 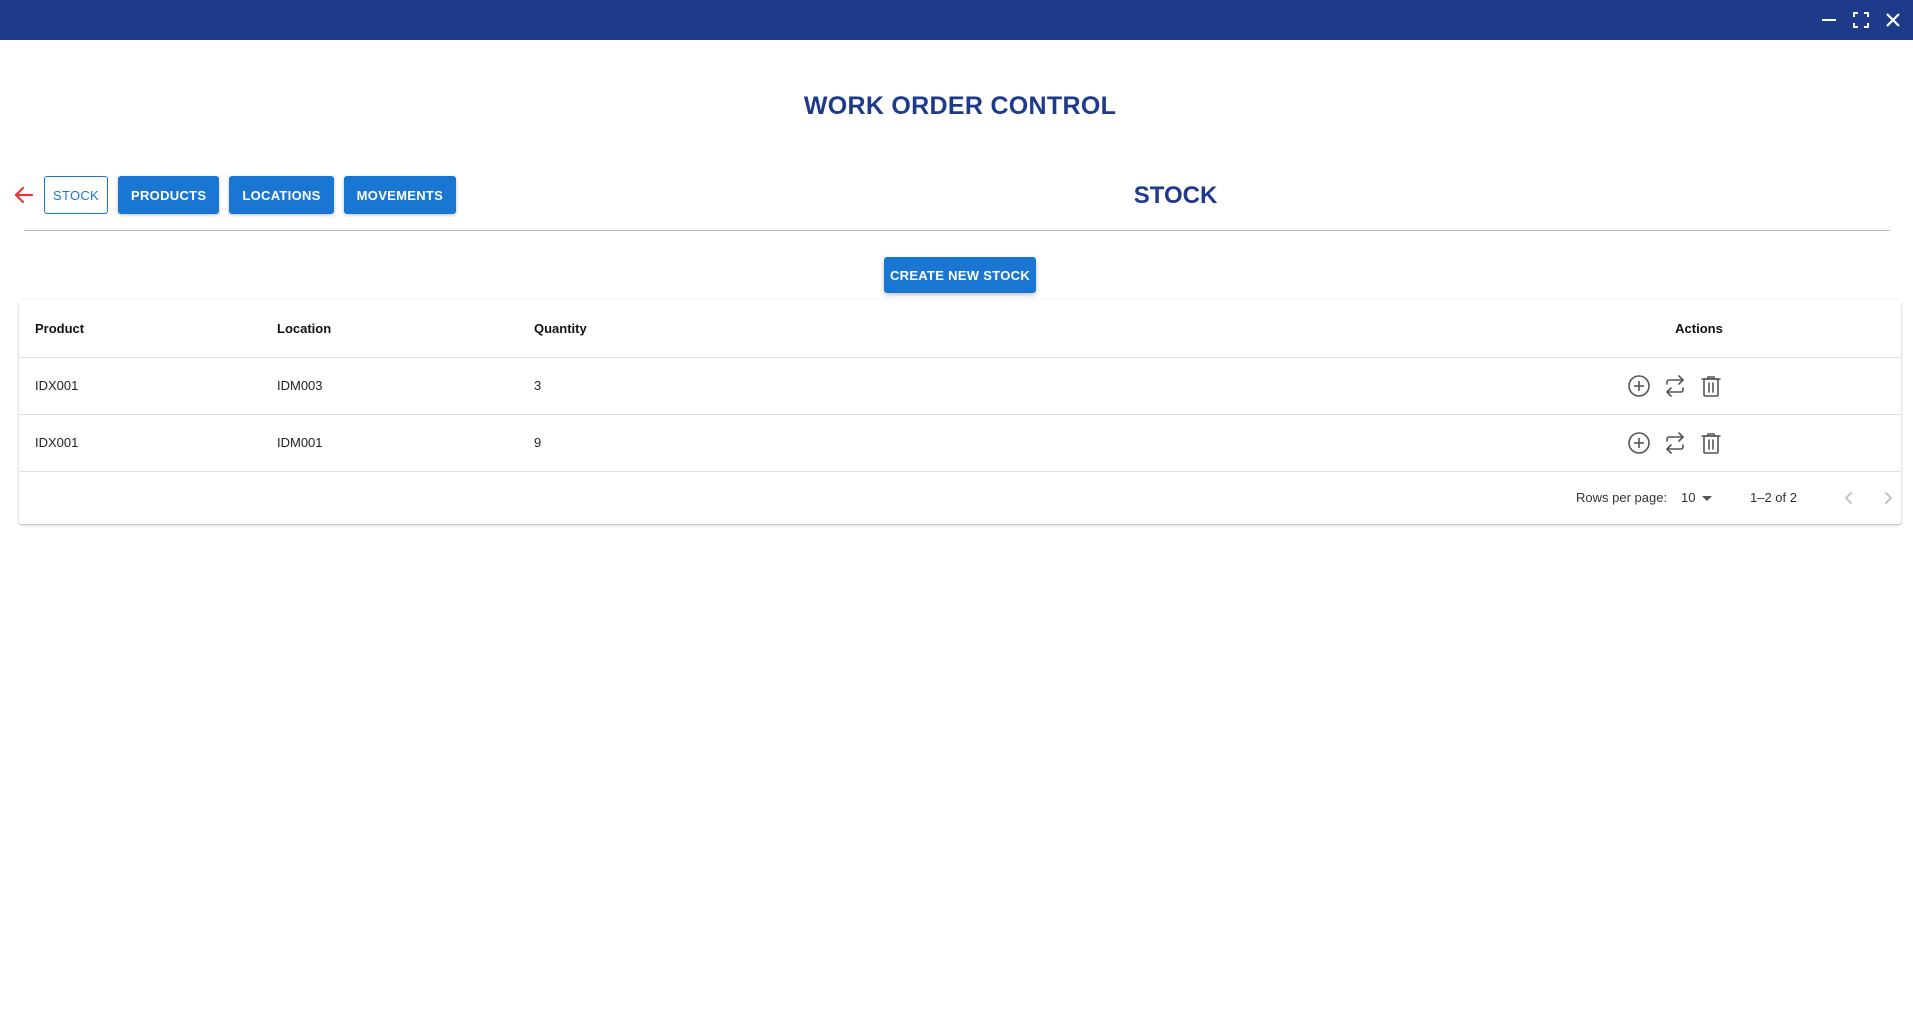 I want to click on page-range: 1–2 of 2, so click(x=1773, y=497).